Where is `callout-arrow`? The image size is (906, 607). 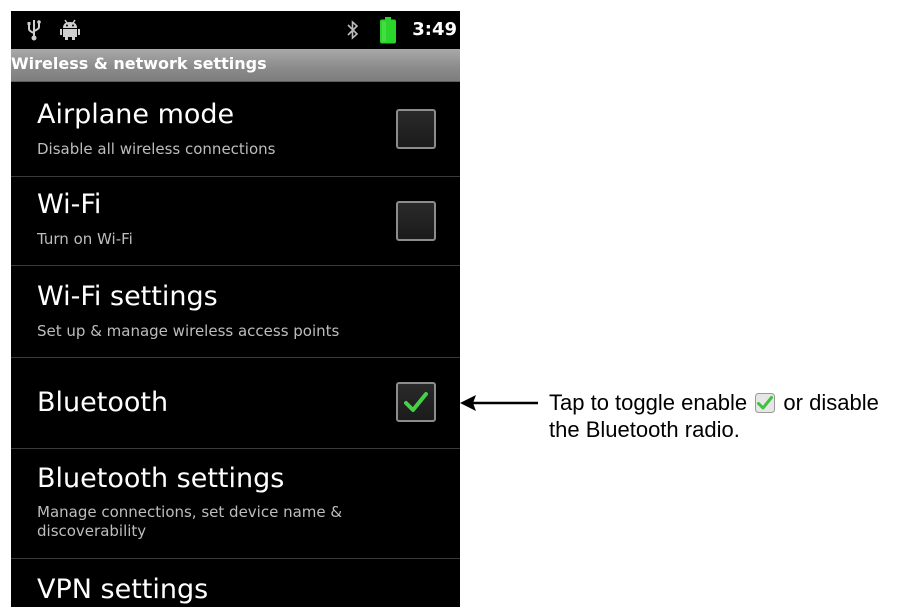 callout-arrow is located at coordinates (499, 403).